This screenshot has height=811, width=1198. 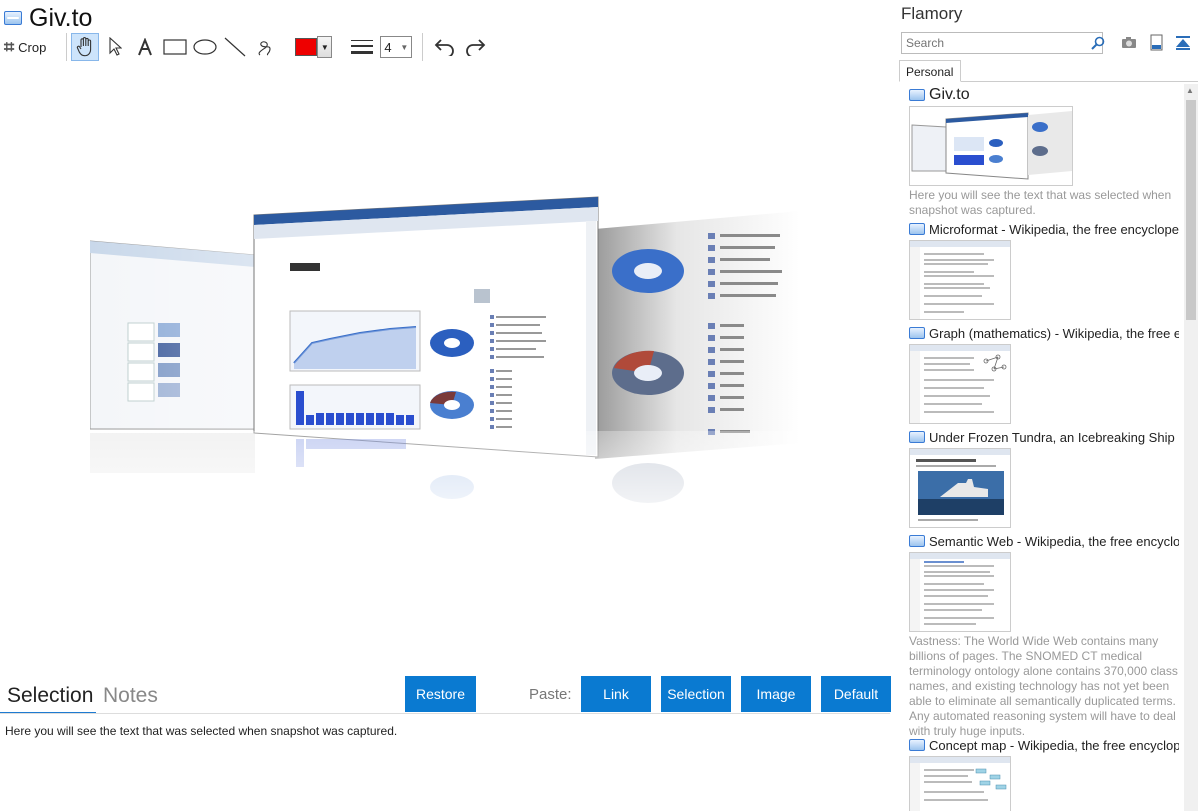 What do you see at coordinates (932, 13) in the screenshot?
I see `sidebar-title: Flamory` at bounding box center [932, 13].